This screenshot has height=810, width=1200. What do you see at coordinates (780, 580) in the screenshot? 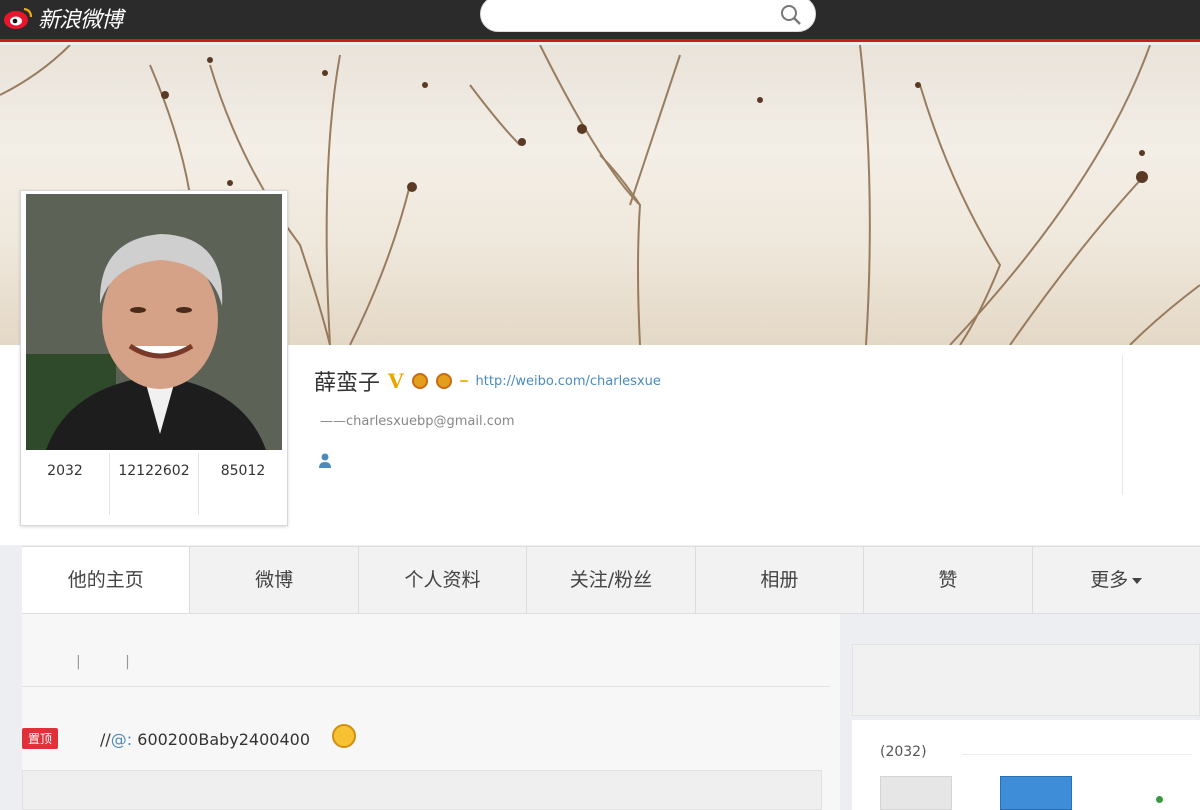
I see `tab-album: 相册` at bounding box center [780, 580].